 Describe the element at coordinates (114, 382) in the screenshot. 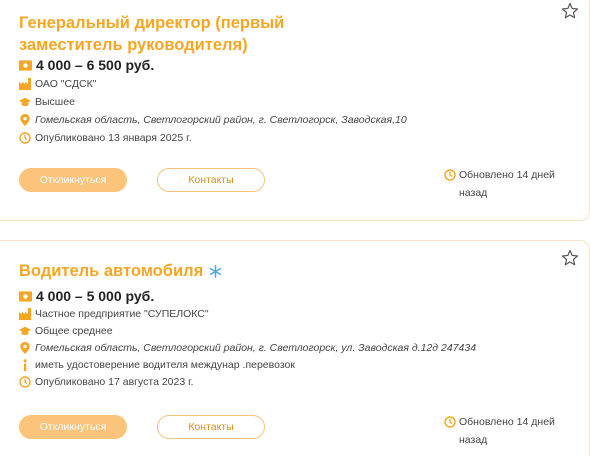

I see `published-date: Опубликовано 17 августа 2023 г.` at that location.